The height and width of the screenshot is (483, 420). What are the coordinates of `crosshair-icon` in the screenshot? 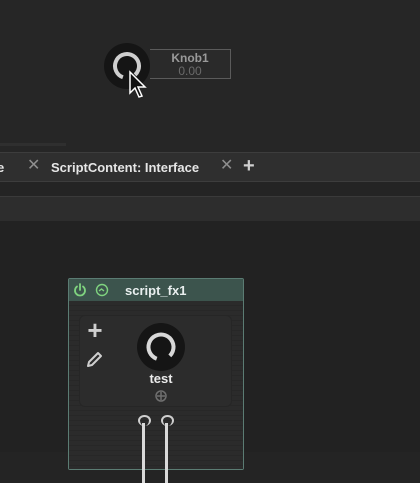 It's located at (161, 396).